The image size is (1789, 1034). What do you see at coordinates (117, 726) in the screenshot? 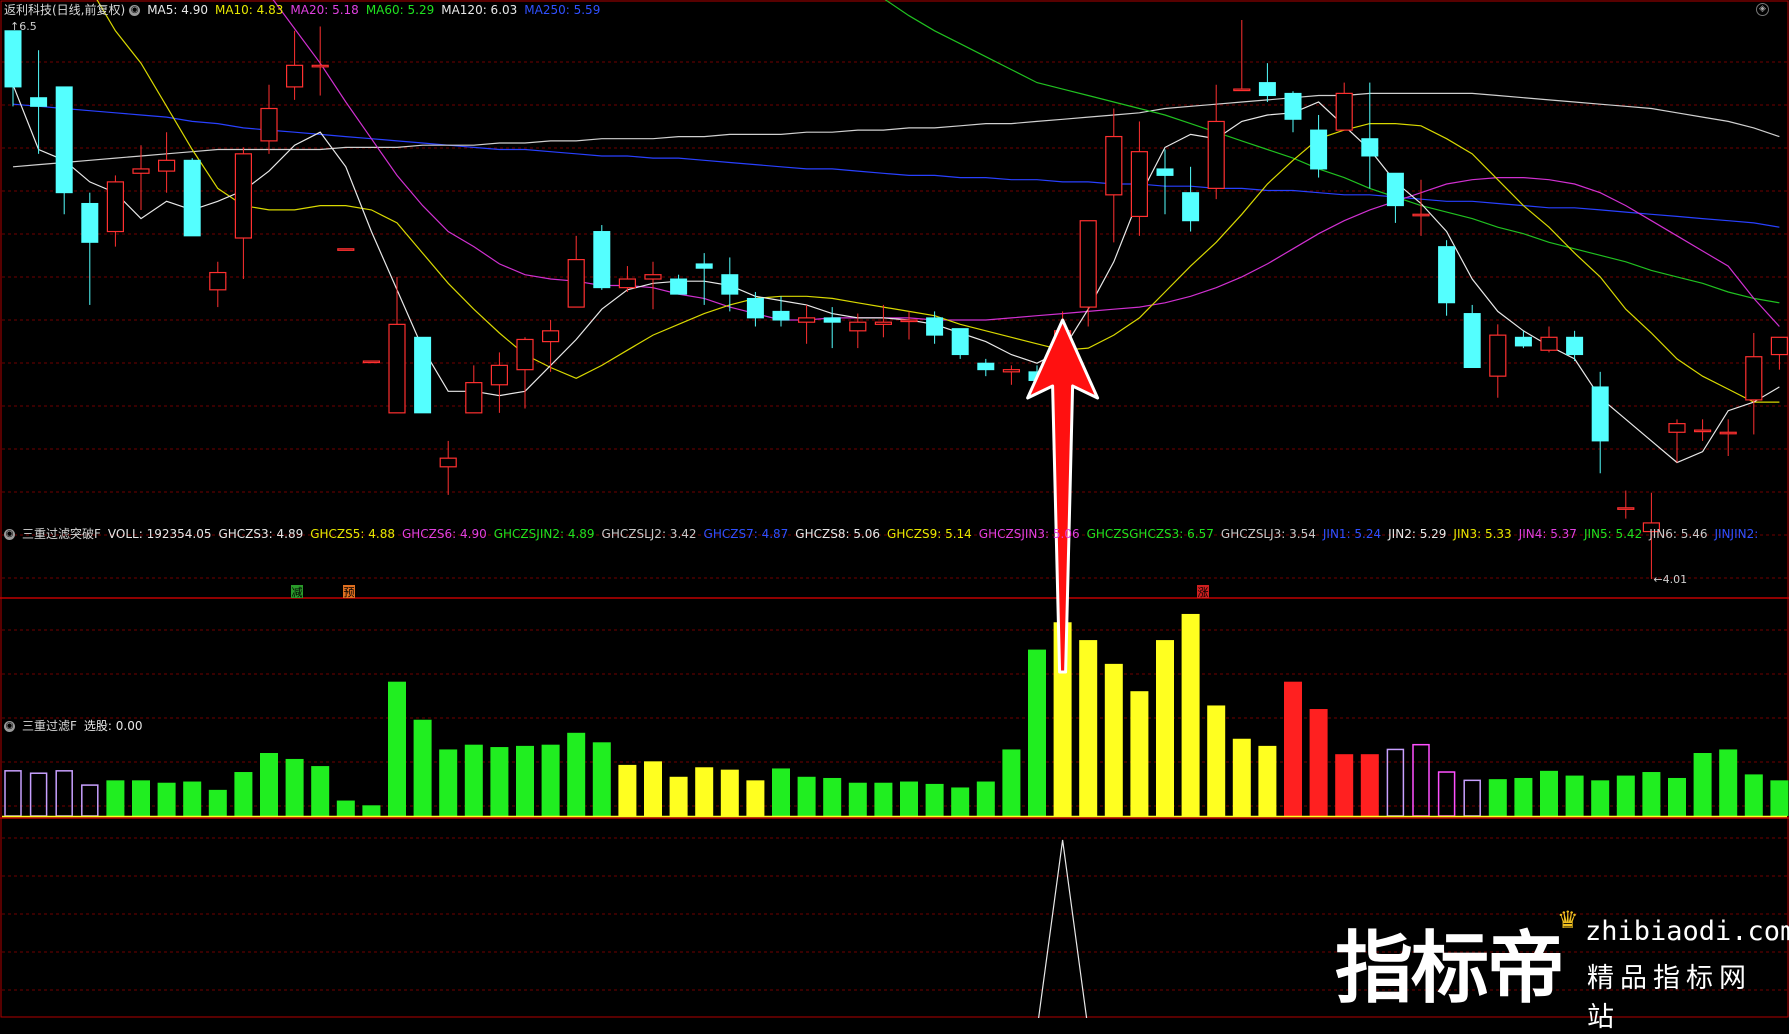
I see `indicator2-legend: 选股: 0.00` at bounding box center [117, 726].